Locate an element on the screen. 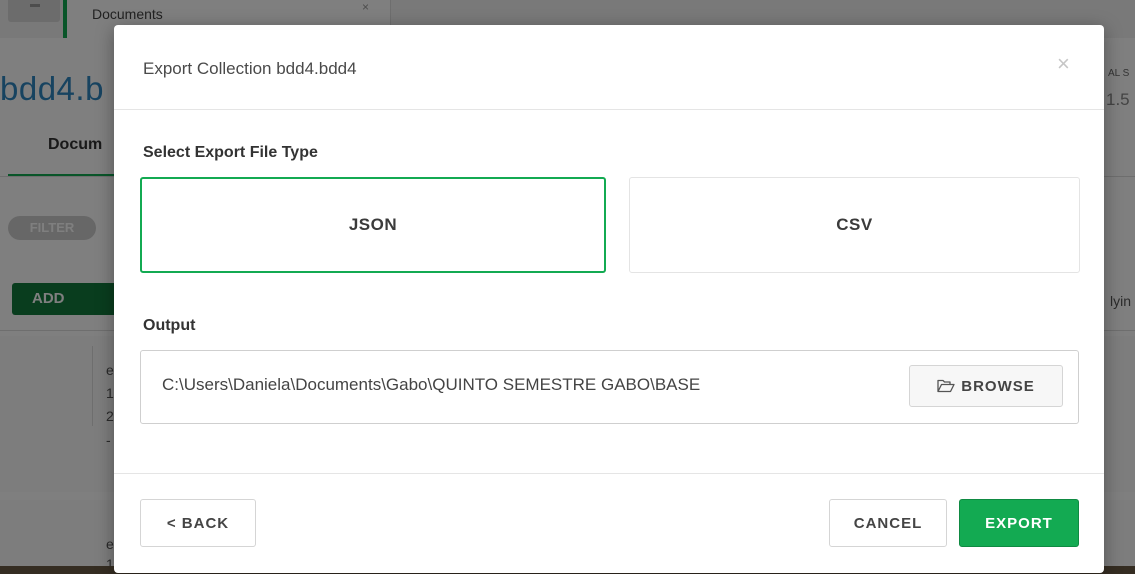  file-type-json-label: JSON is located at coordinates (373, 224).